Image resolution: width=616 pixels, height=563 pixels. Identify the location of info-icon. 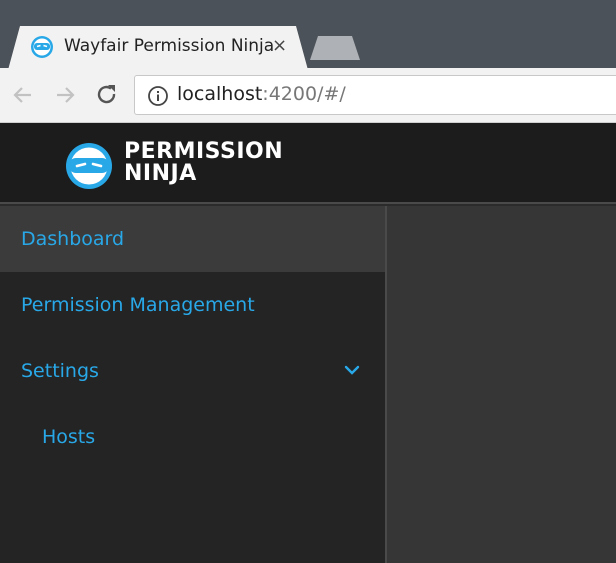
(158, 96).